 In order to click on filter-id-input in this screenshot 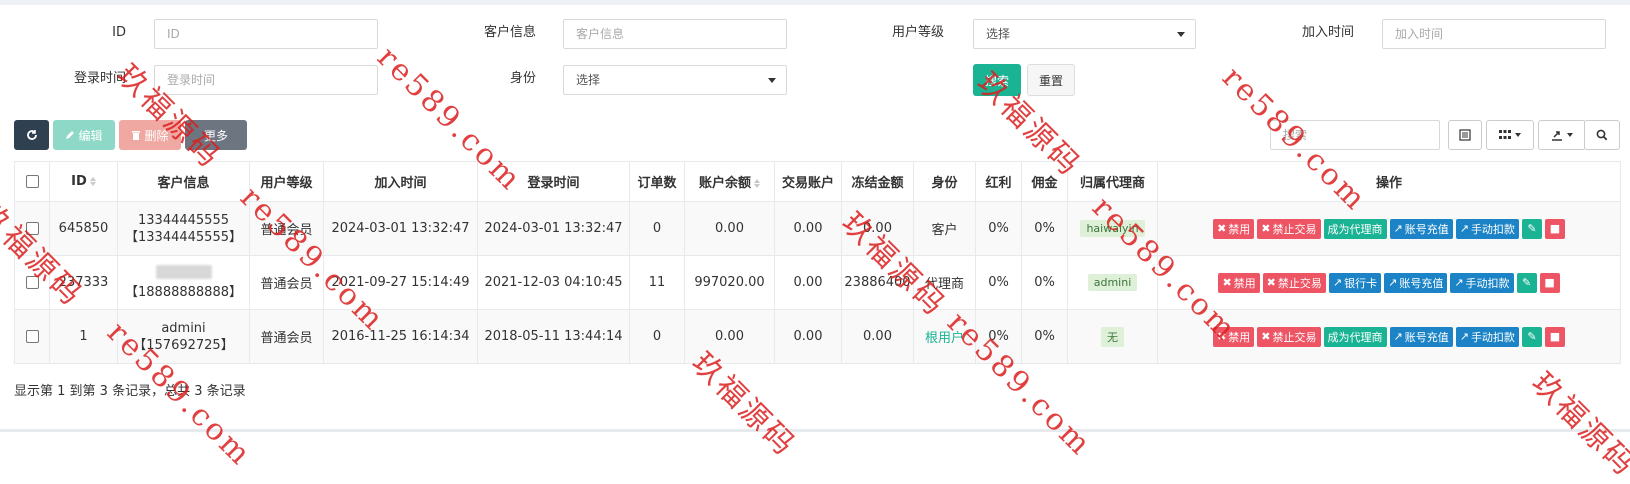, I will do `click(266, 34)`.